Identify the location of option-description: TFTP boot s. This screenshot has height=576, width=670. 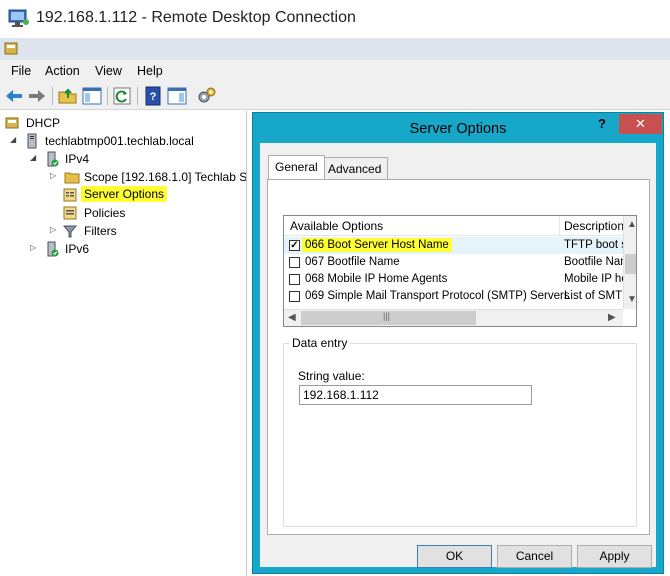
(594, 245).